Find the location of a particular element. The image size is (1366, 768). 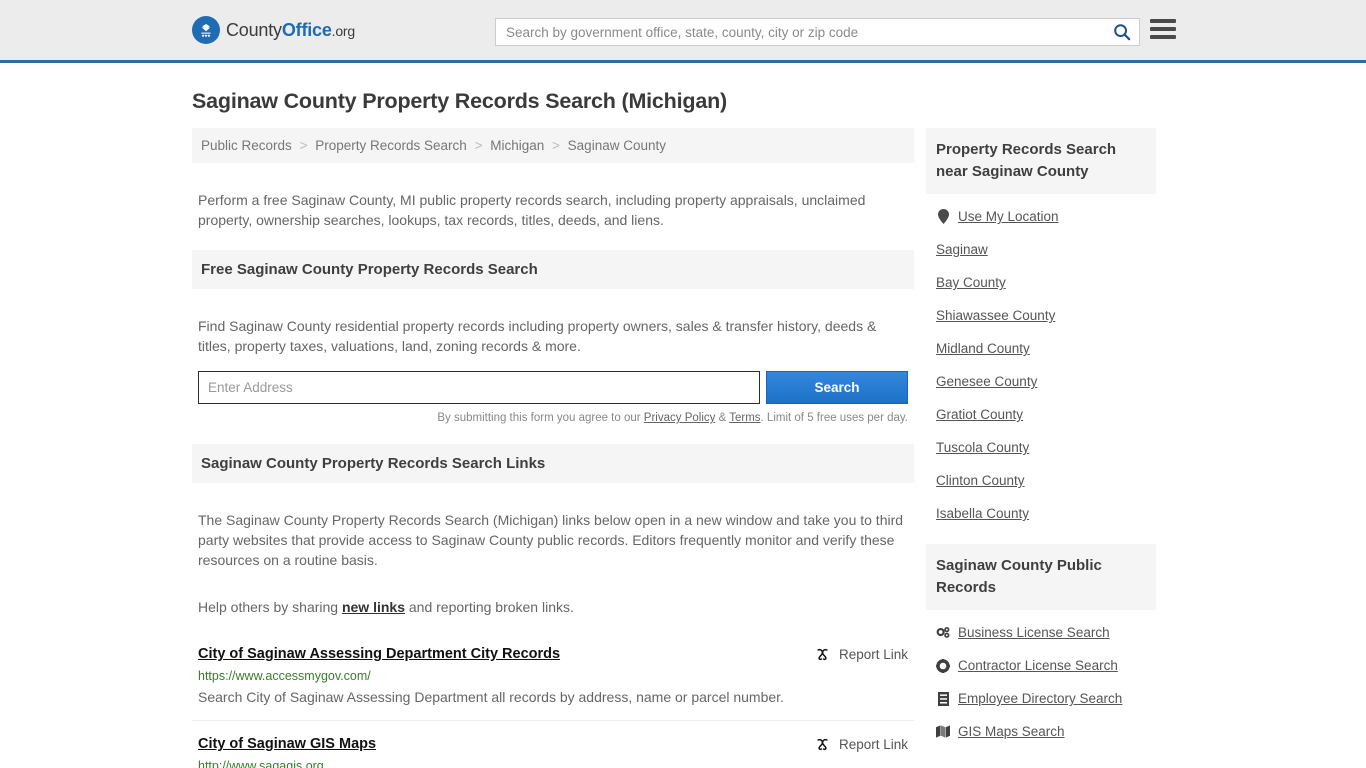

sidebar-item-gratiot-county: Gratiot County is located at coordinates (1041, 414).